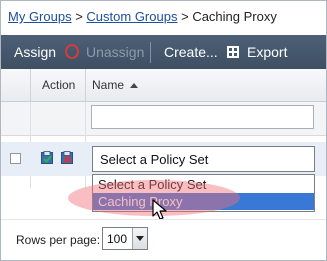 The image size is (327, 261). I want to click on unassign-button: Unassign, so click(104, 52).